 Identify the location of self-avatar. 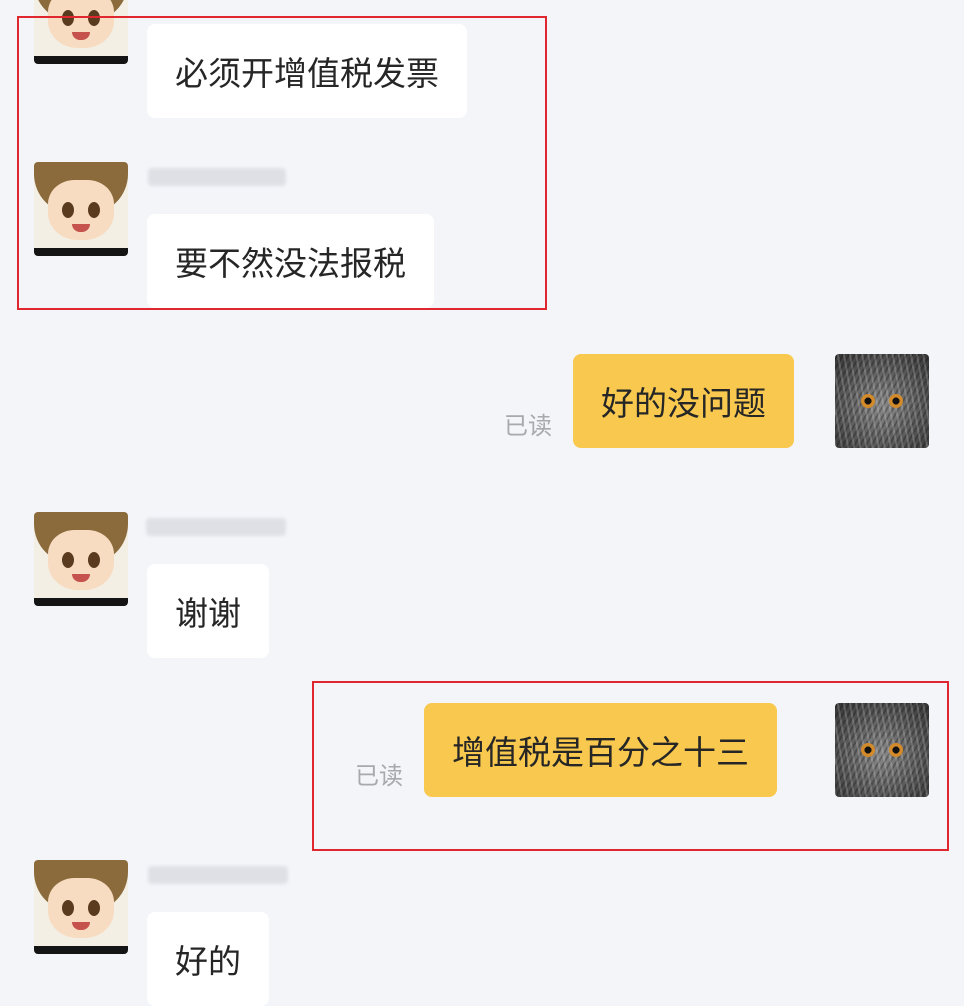
(882, 401).